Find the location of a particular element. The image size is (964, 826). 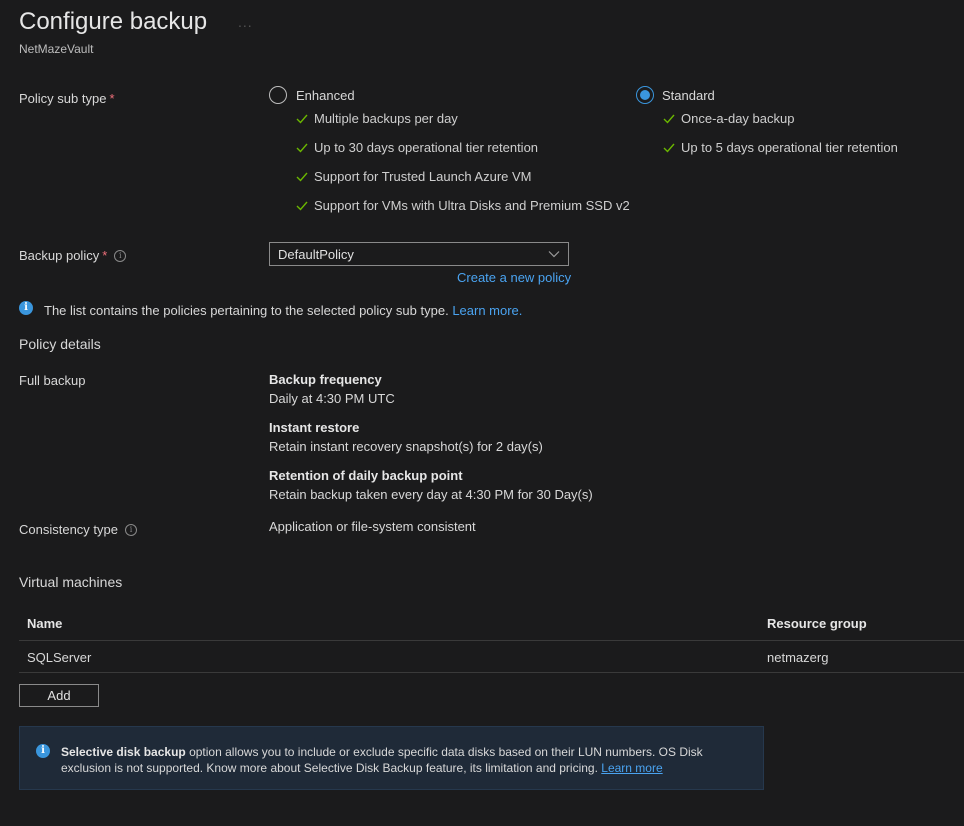

radio-standard-label: Standard is located at coordinates (688, 95).